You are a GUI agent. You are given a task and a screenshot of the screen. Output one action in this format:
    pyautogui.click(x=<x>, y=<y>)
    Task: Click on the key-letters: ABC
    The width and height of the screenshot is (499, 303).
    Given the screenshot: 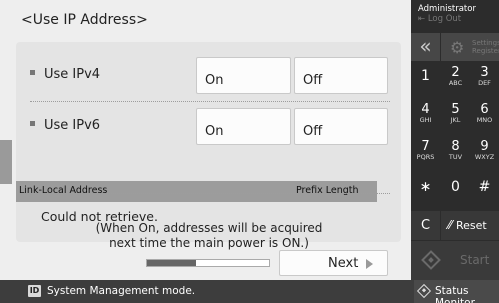 What is the action you would take?
    pyautogui.click(x=455, y=83)
    